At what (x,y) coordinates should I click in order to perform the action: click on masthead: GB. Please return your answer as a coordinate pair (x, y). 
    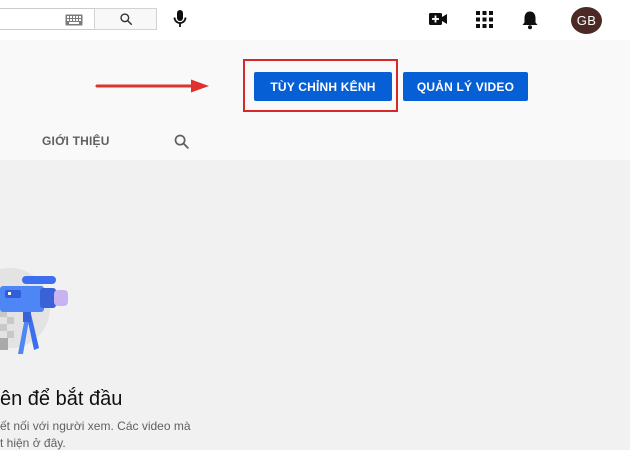
    Looking at the image, I should click on (315, 20).